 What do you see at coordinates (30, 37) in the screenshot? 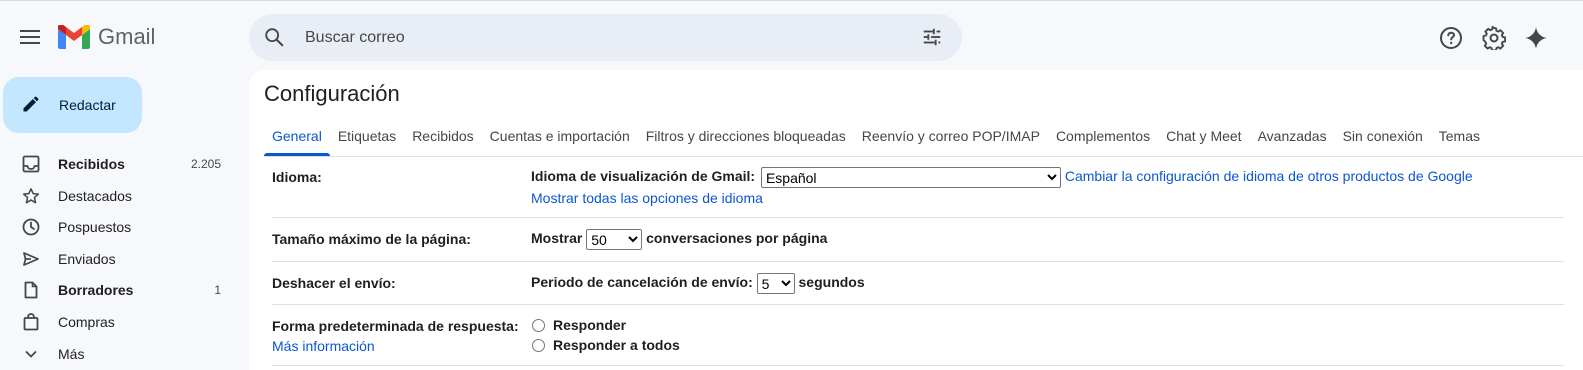
I see `menu-icon` at bounding box center [30, 37].